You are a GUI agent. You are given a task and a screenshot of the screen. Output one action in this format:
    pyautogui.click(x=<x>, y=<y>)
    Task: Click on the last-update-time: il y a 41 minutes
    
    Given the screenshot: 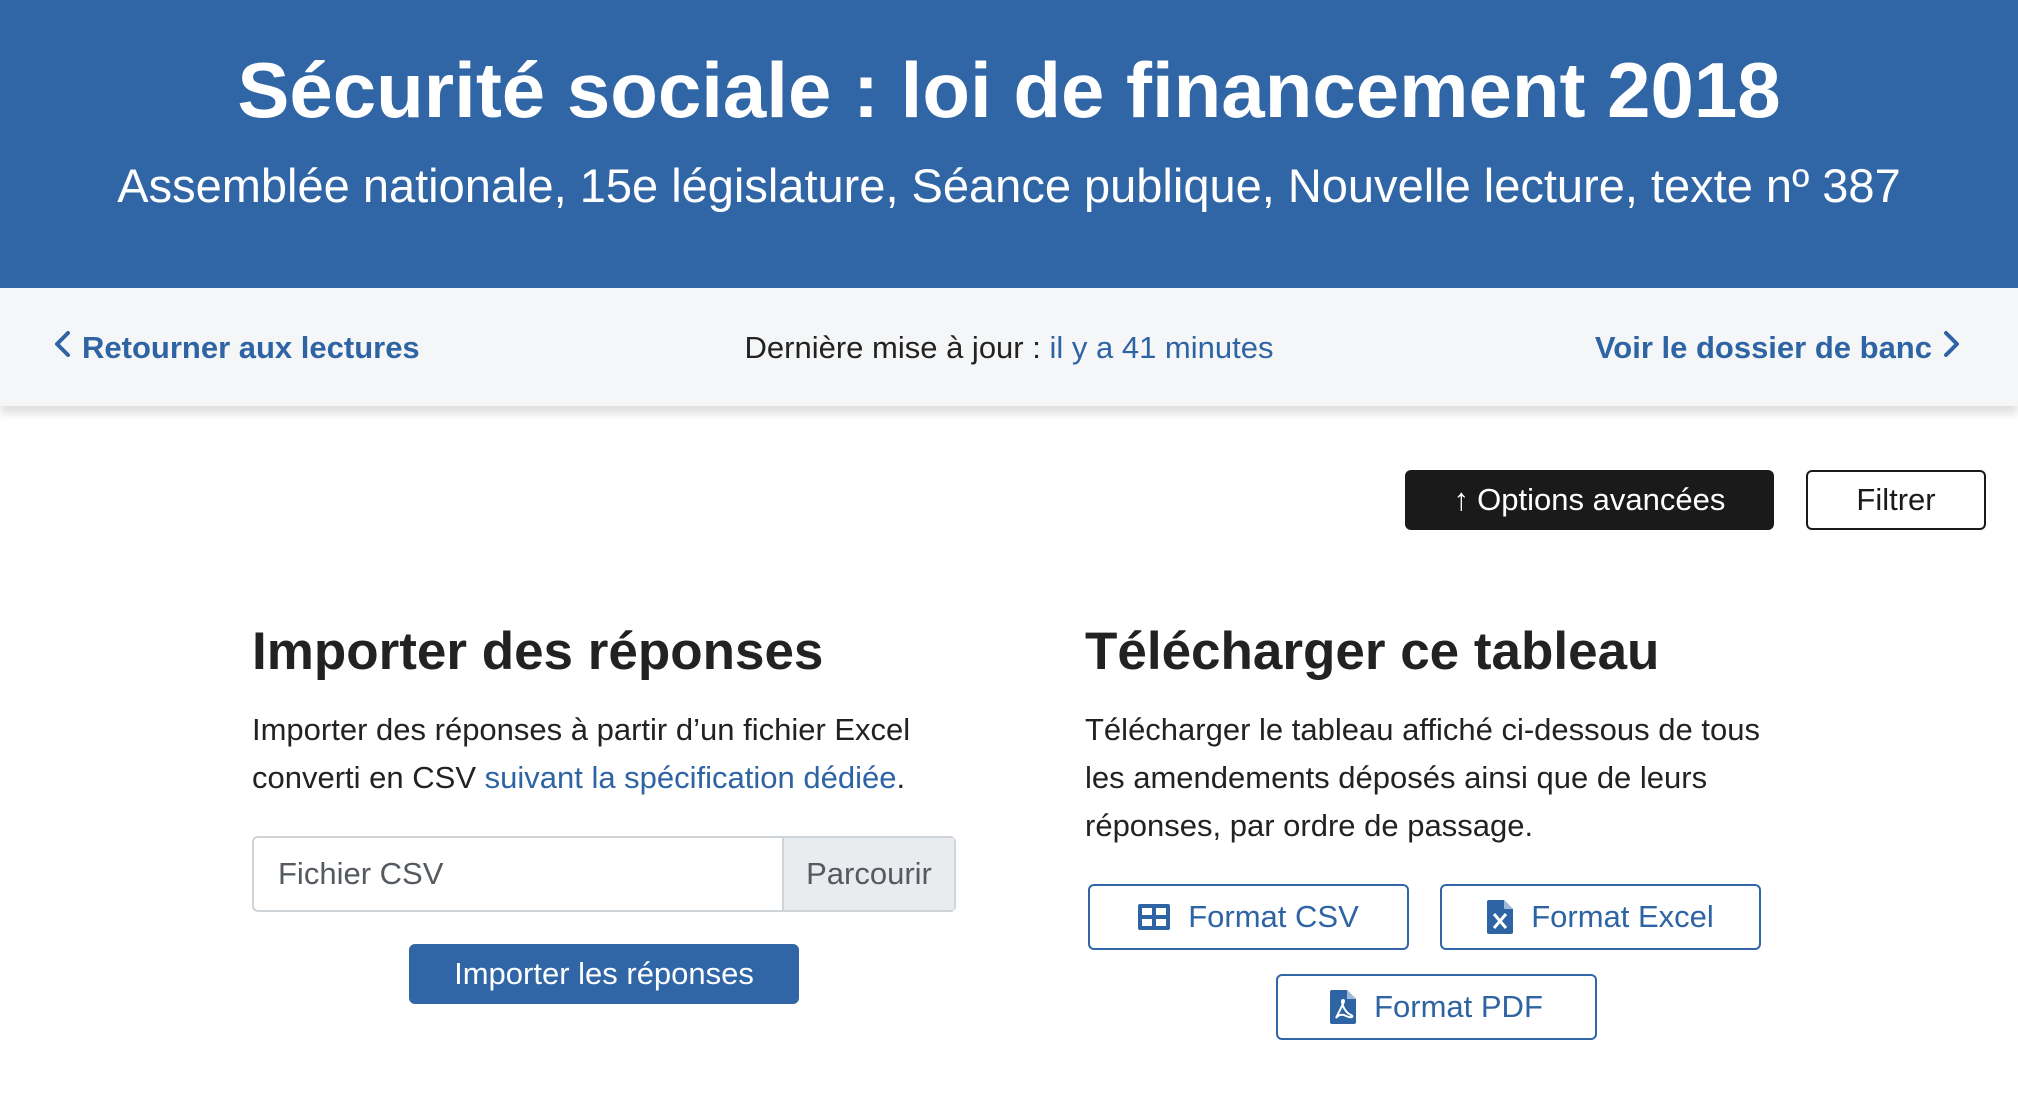 What is the action you would take?
    pyautogui.click(x=1161, y=347)
    